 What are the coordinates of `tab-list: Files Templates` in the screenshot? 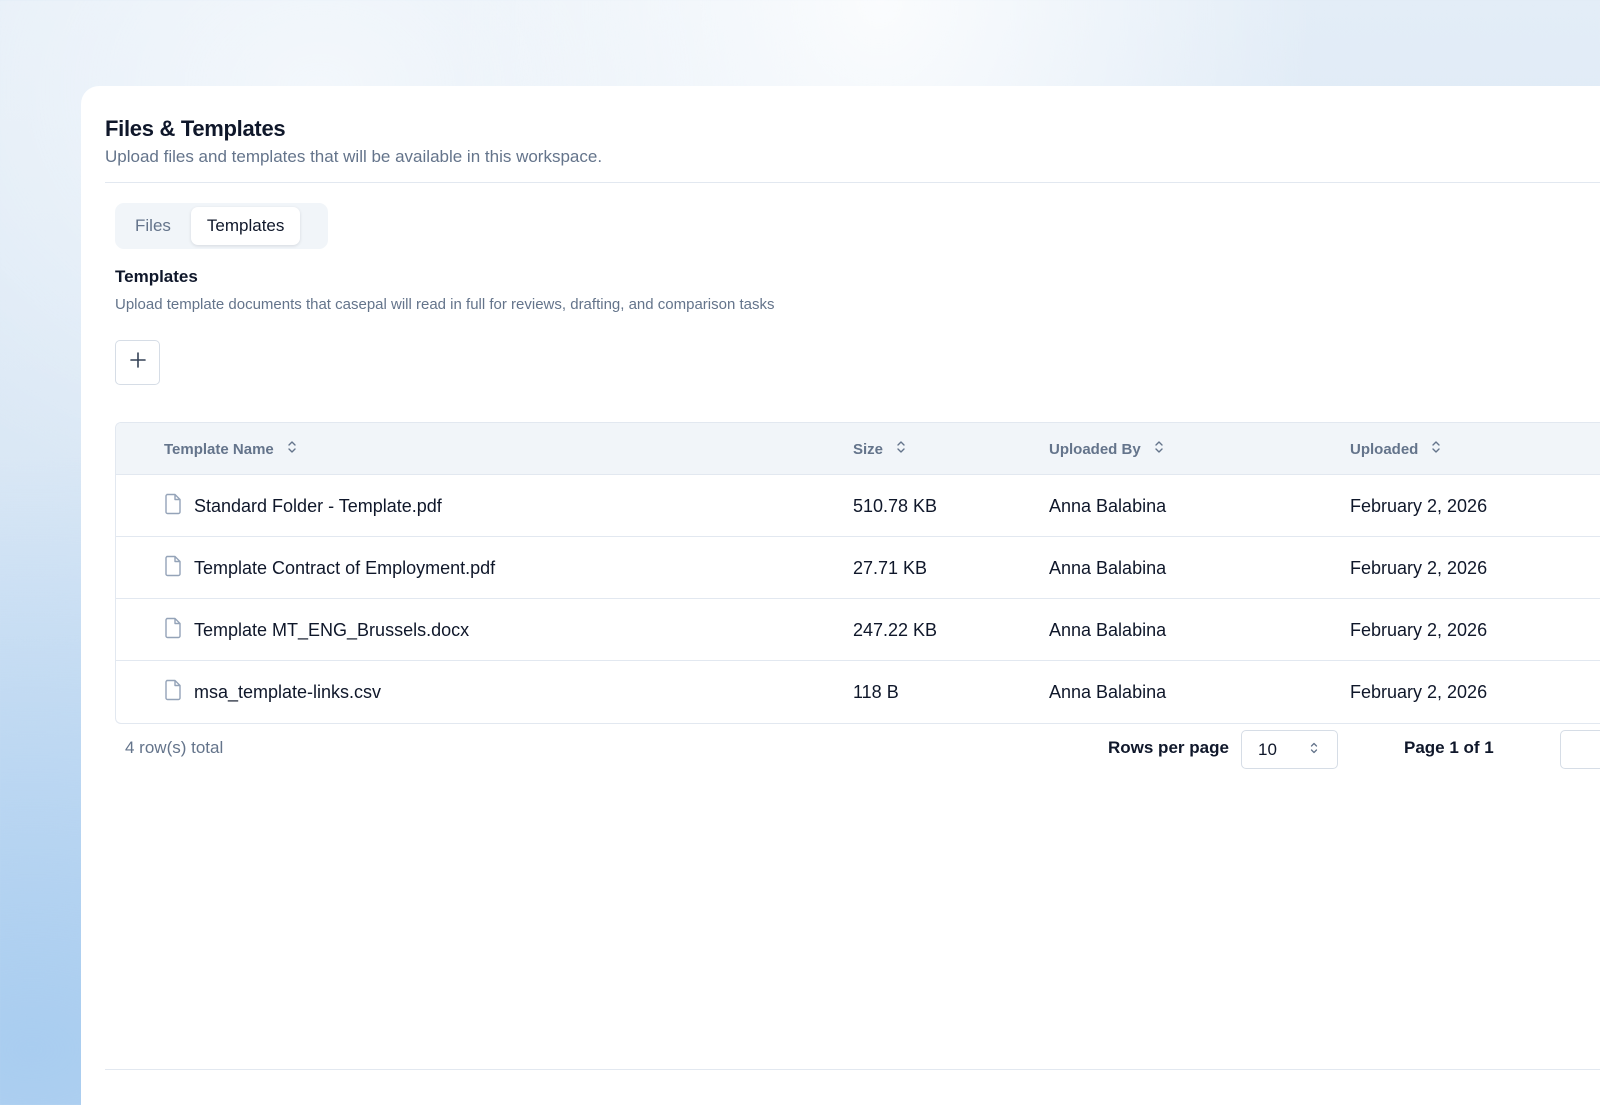 It's located at (221, 226).